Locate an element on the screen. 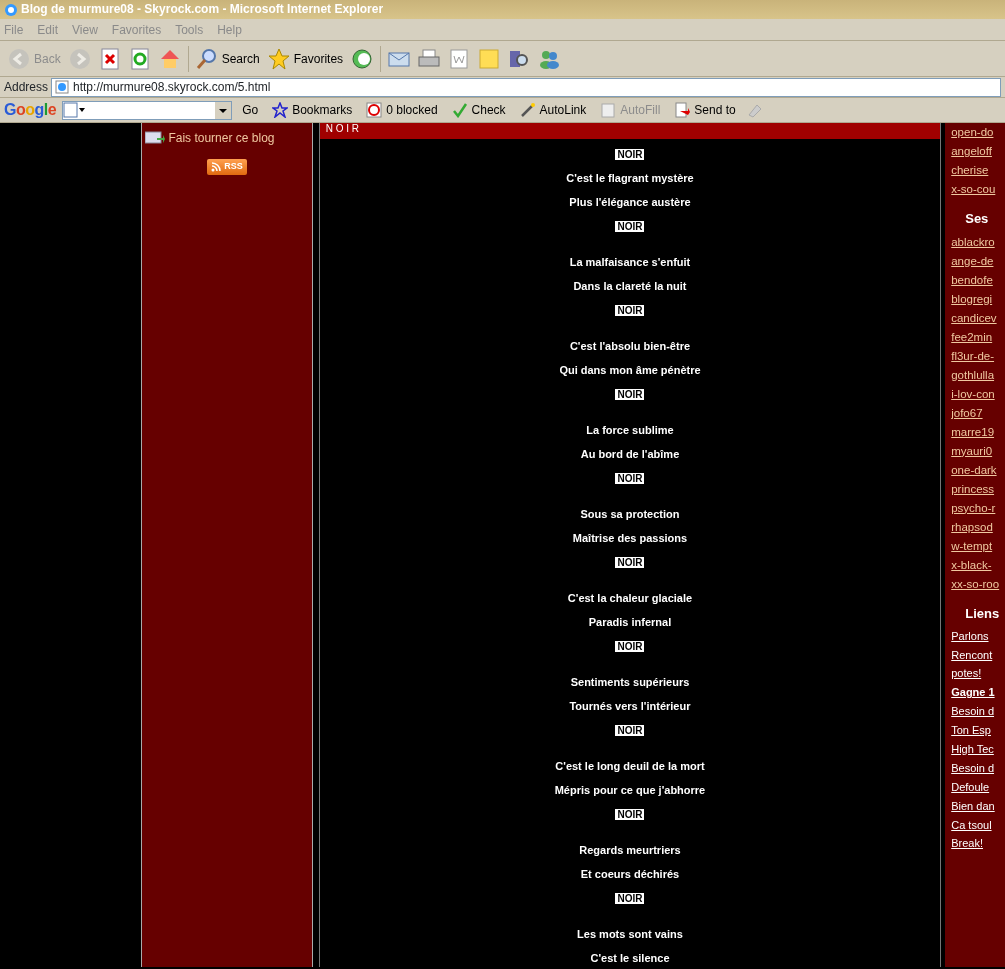 This screenshot has height=969, width=1005. sponsored-link: Bien dan is located at coordinates (976, 806).